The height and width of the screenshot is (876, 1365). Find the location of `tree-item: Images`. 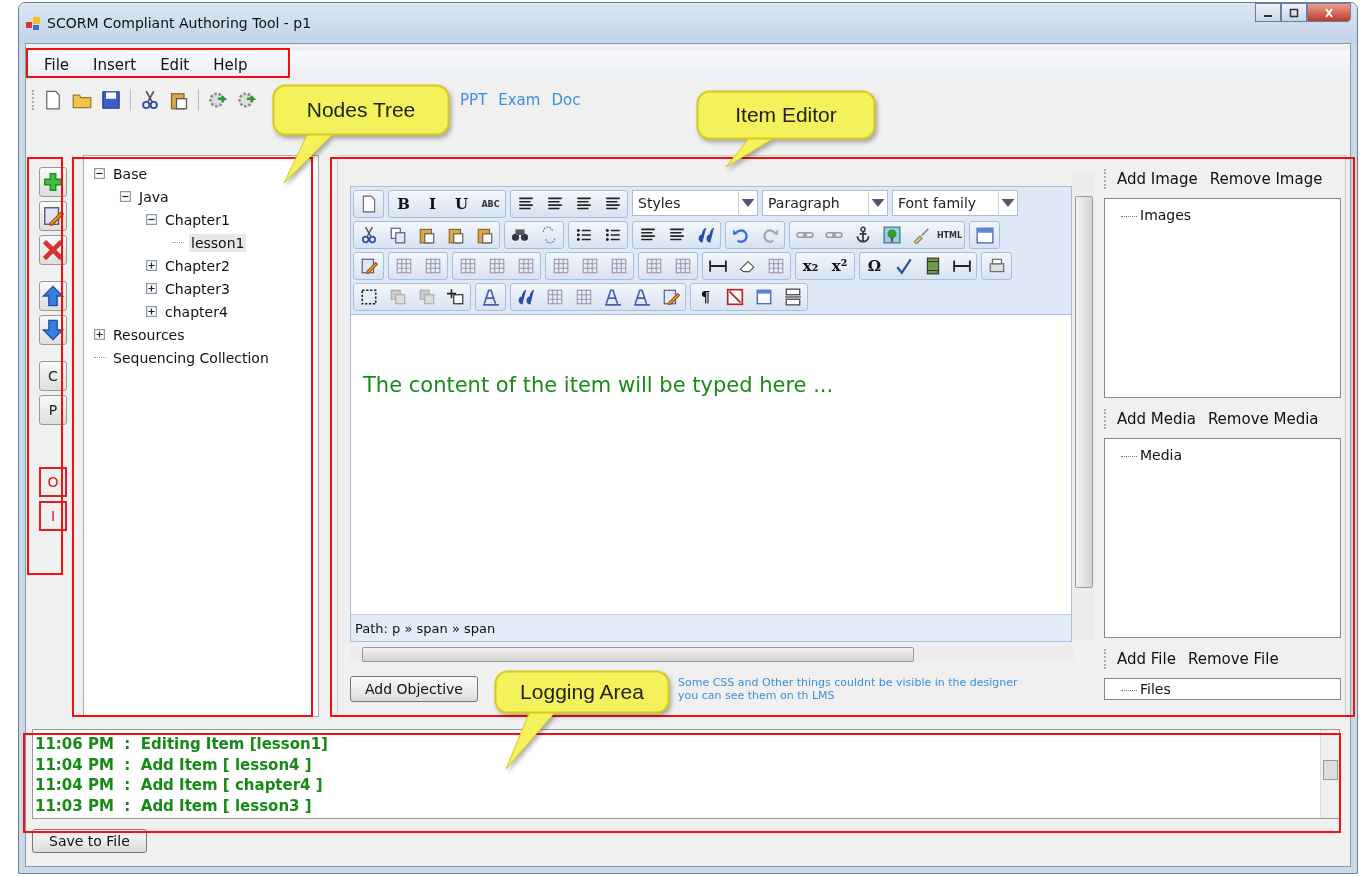

tree-item: Images is located at coordinates (1166, 215).